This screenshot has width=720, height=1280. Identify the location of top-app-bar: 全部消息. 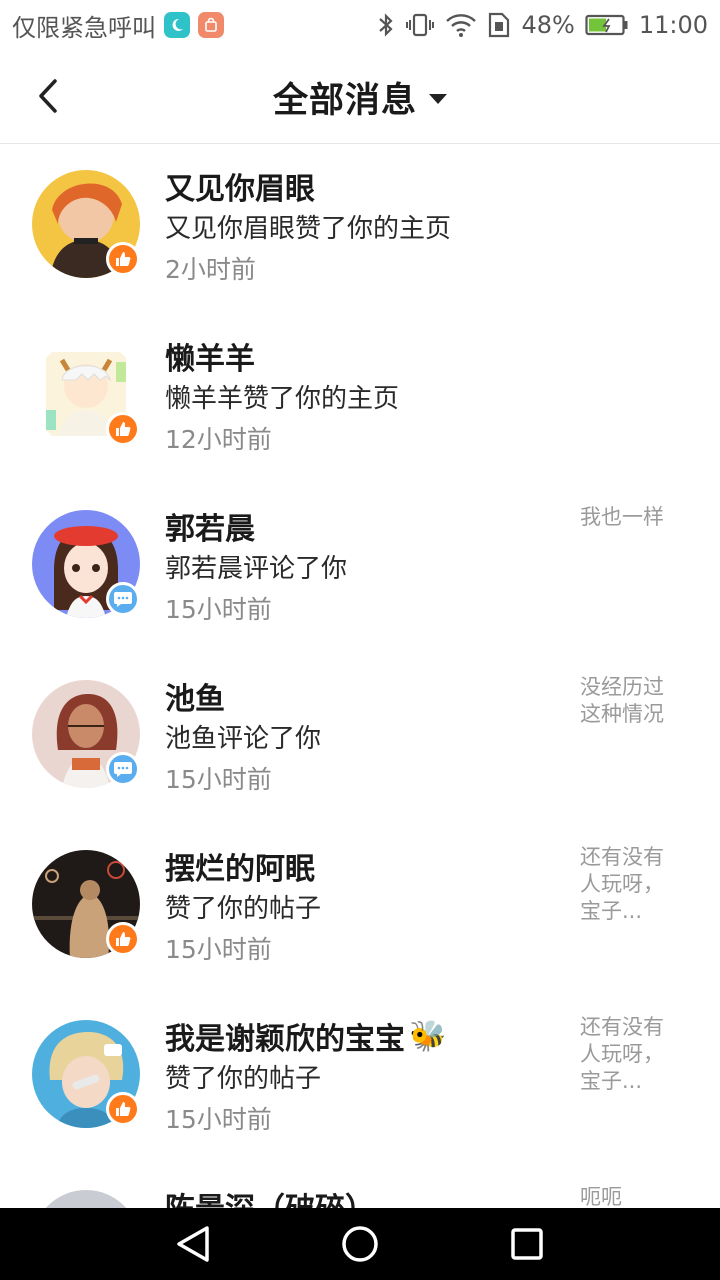
(360, 97).